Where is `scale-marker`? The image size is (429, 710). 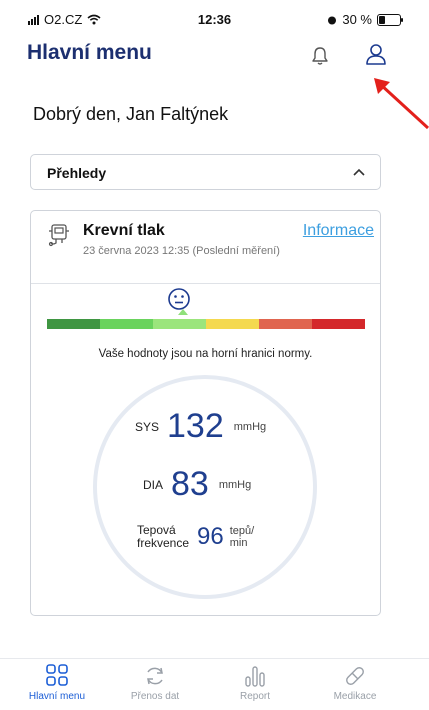 scale-marker is located at coordinates (183, 312).